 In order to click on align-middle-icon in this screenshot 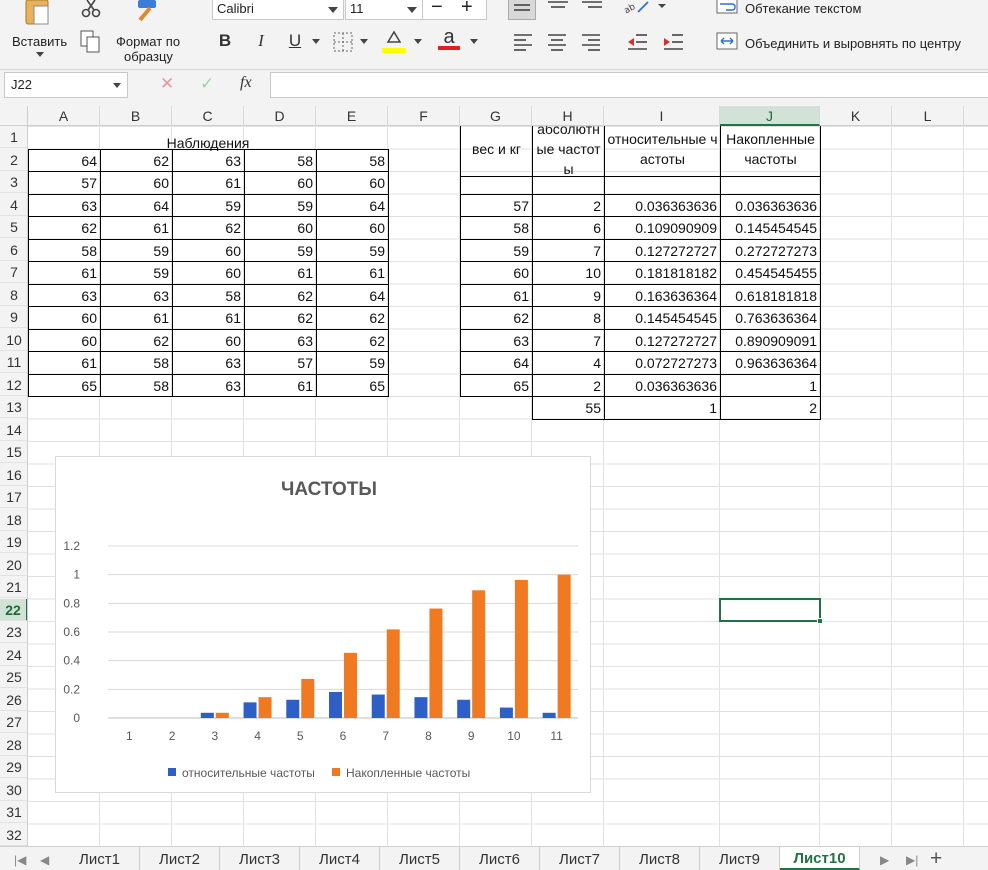, I will do `click(558, 7)`.